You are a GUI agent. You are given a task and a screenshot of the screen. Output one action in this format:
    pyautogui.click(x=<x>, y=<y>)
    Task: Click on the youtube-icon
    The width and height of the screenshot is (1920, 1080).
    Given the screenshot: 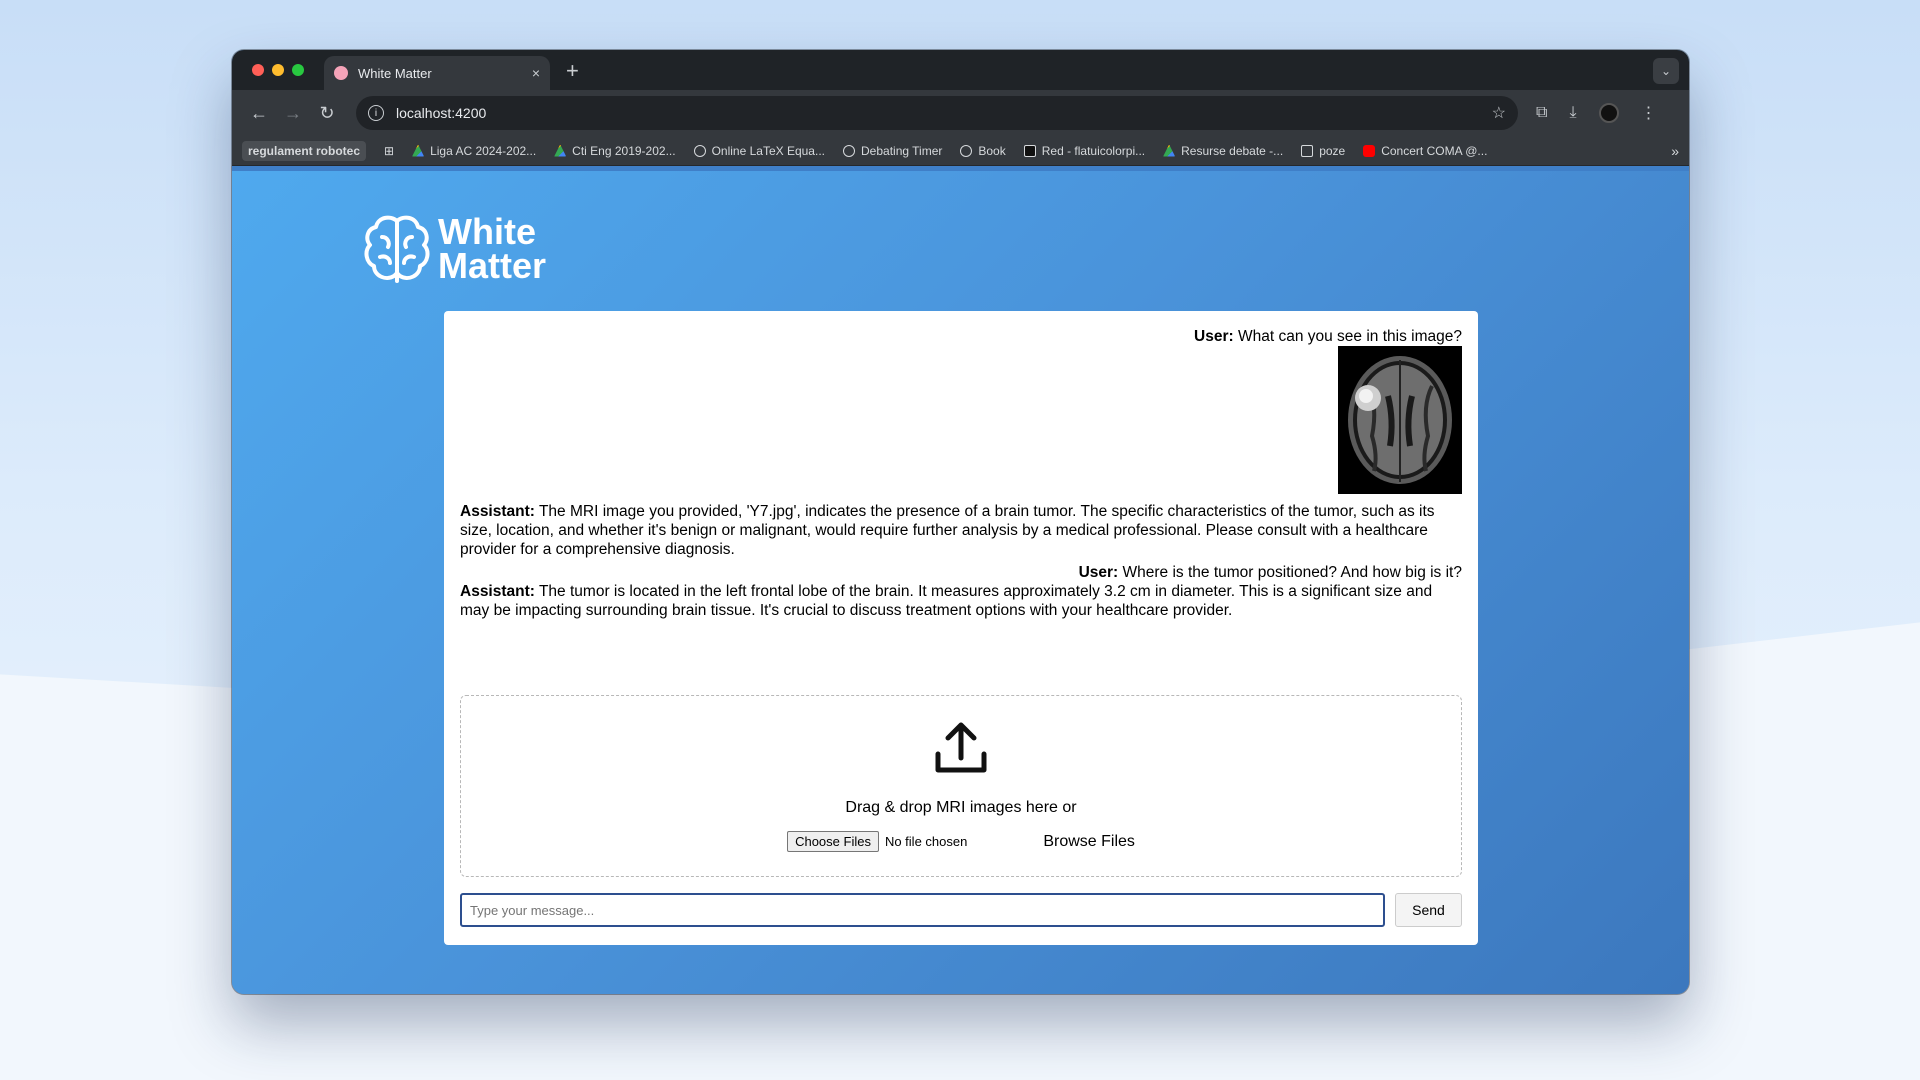 What is the action you would take?
    pyautogui.click(x=1369, y=150)
    